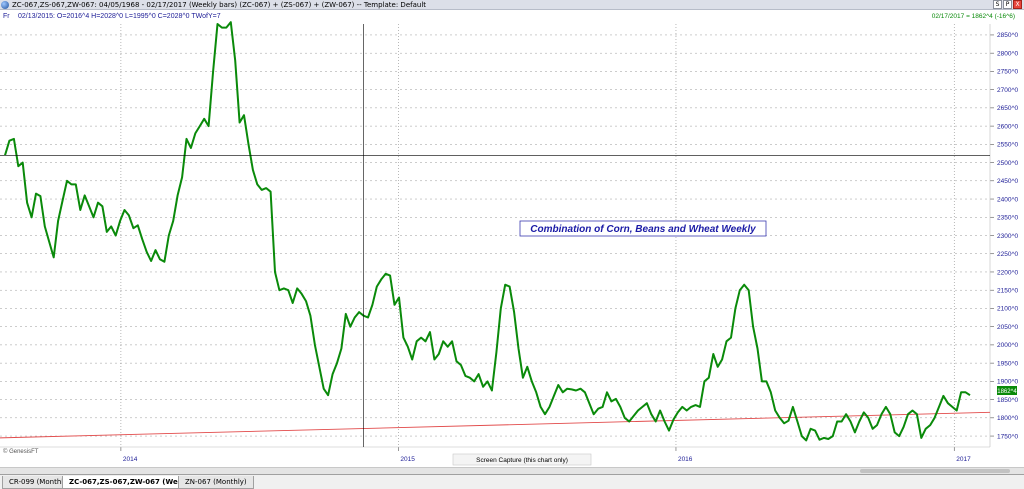 This screenshot has height=489, width=1024. Describe the element at coordinates (1008, 363) in the screenshot. I see `y-tick-label: 1950^0` at that location.